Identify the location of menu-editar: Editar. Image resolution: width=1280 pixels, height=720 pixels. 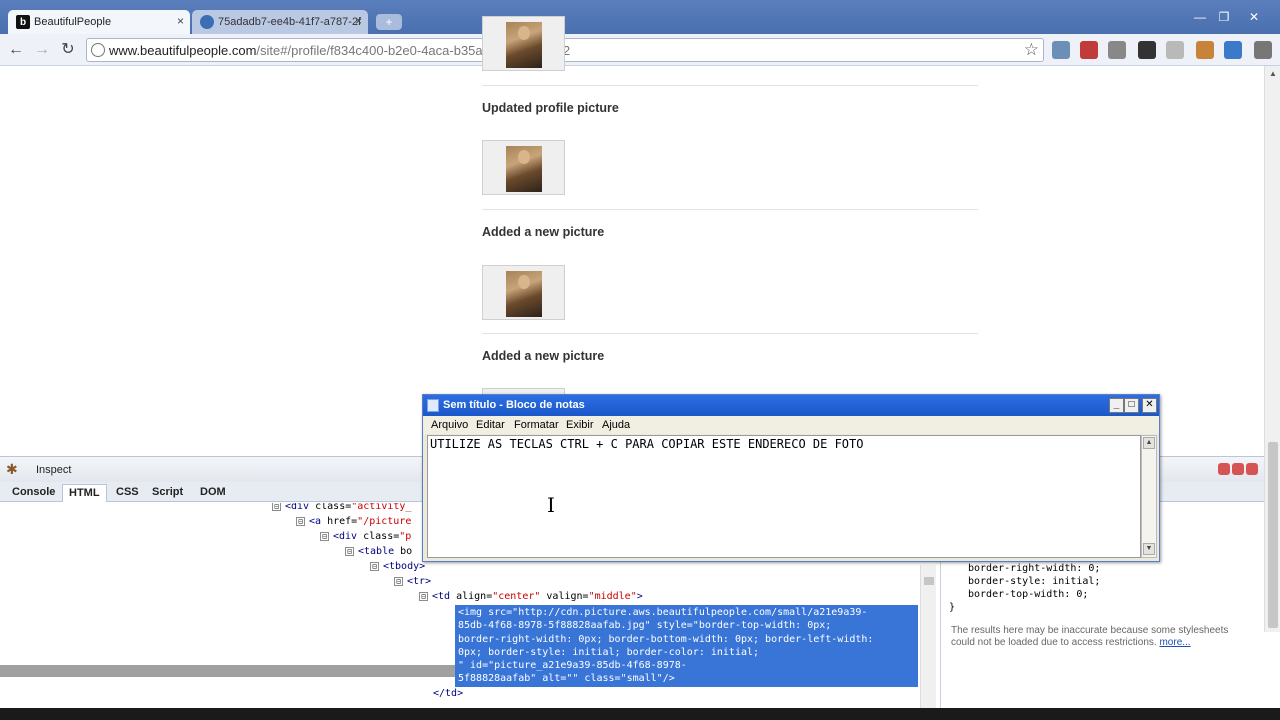
(490, 425).